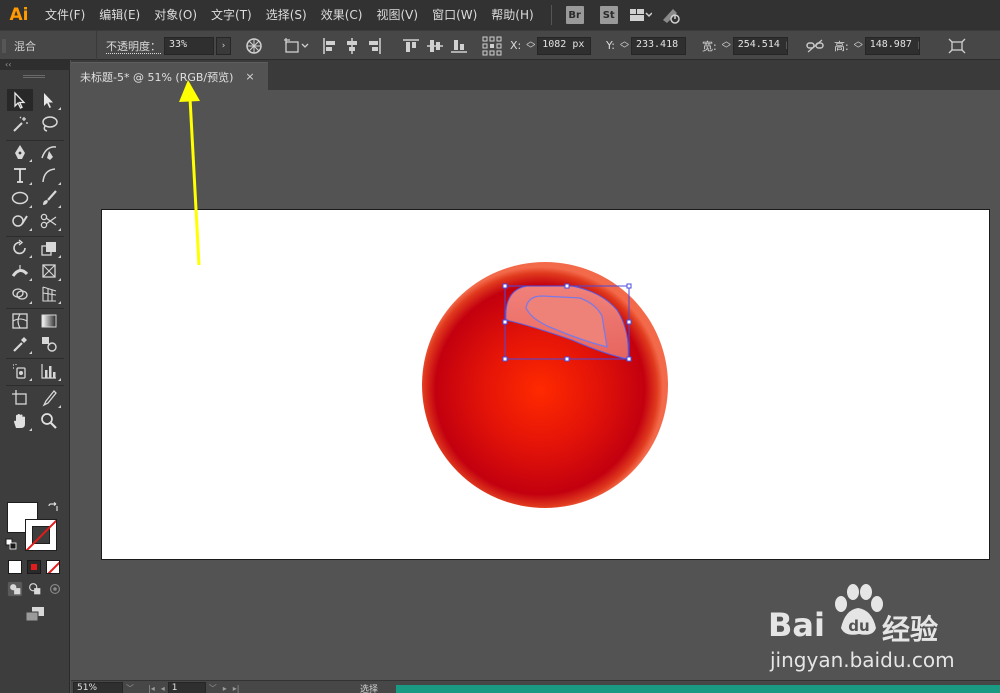  What do you see at coordinates (98, 687) in the screenshot?
I see `zoom-level-field: 51%` at bounding box center [98, 687].